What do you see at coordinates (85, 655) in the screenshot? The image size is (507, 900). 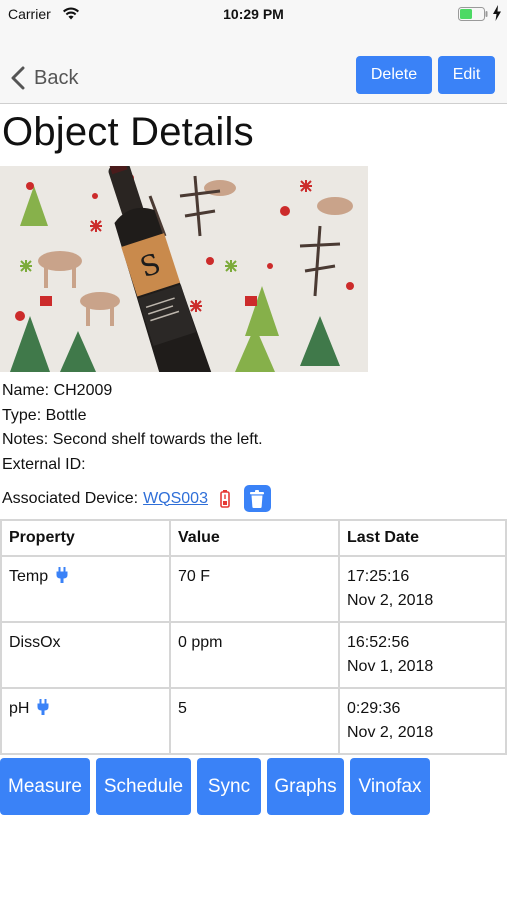 I see `property-cell: DissOx` at bounding box center [85, 655].